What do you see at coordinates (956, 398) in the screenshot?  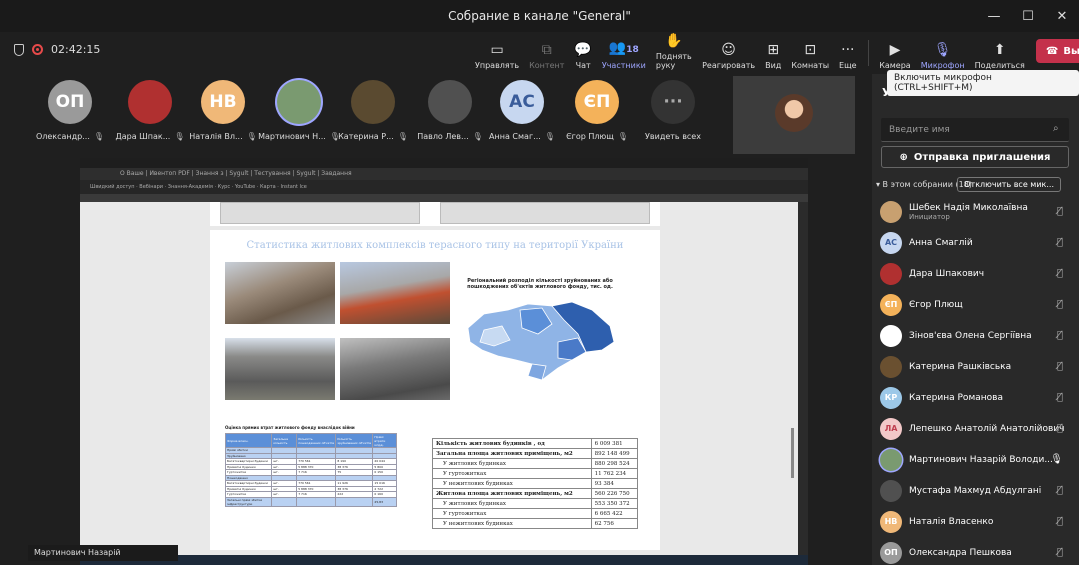 I see `participant-info: Катерина Романова` at bounding box center [956, 398].